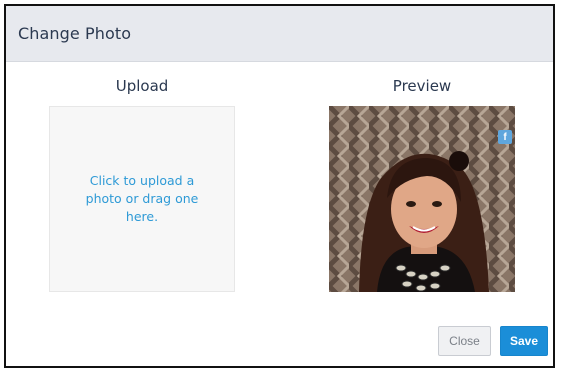 Image resolution: width=561 pixels, height=372 pixels. I want to click on save-button: Save, so click(524, 341).